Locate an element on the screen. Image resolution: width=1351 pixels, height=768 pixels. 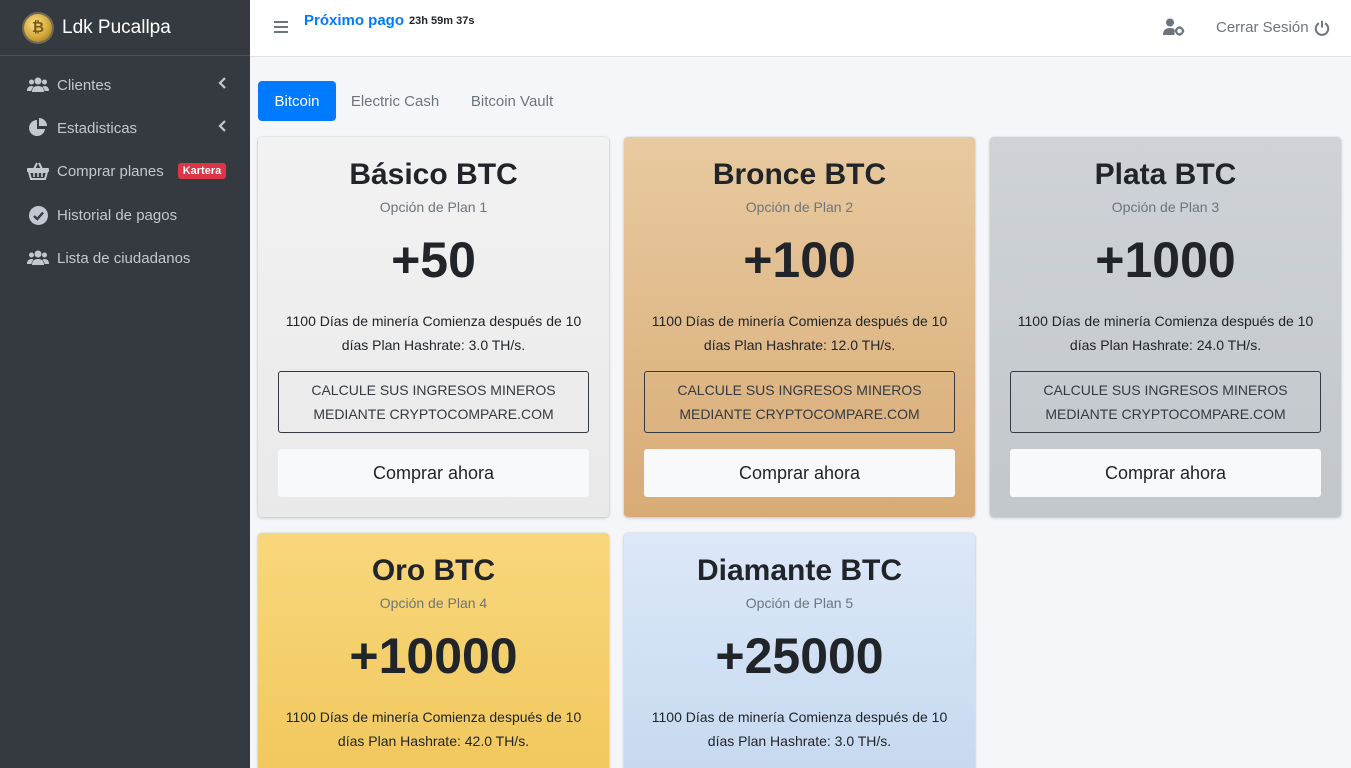
logout-button: Cerrar Sesión is located at coordinates (1273, 27).